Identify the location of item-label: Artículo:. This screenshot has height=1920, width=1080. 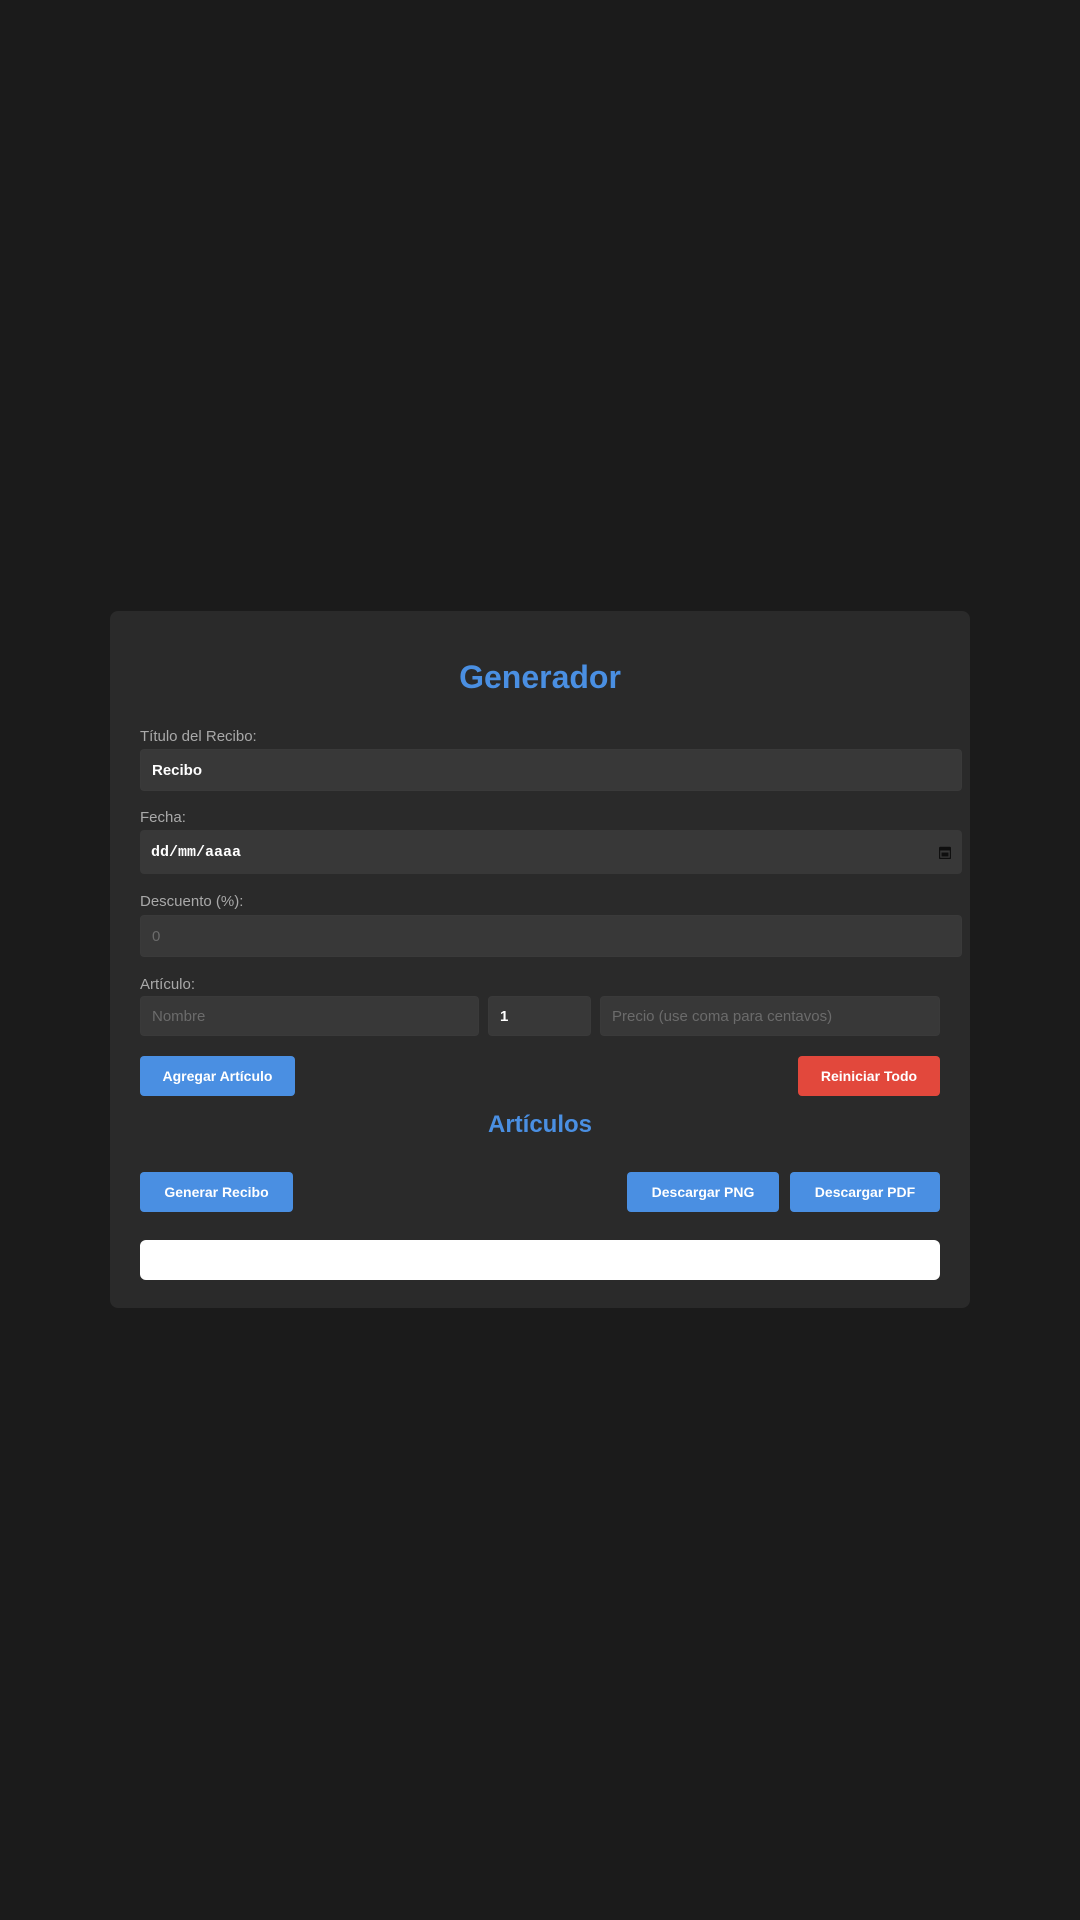
(168, 984).